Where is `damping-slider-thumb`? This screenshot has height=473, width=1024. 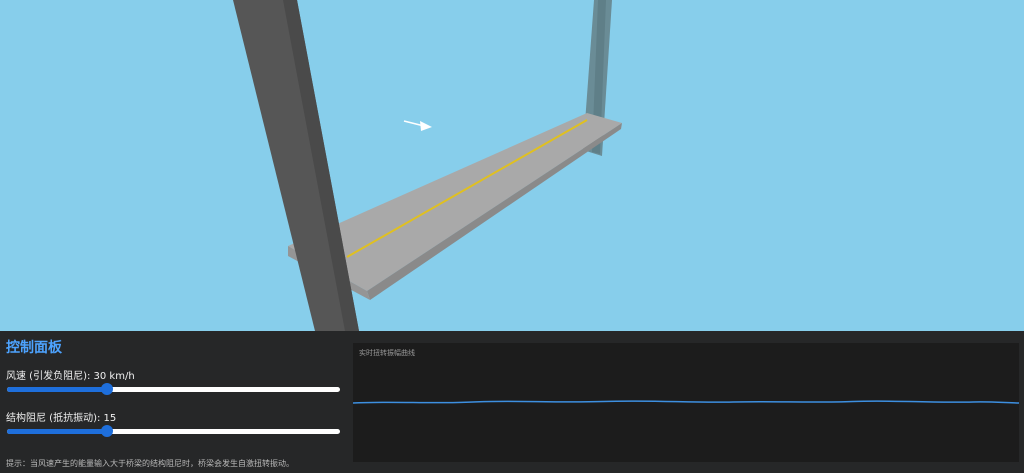 damping-slider-thumb is located at coordinates (106, 431).